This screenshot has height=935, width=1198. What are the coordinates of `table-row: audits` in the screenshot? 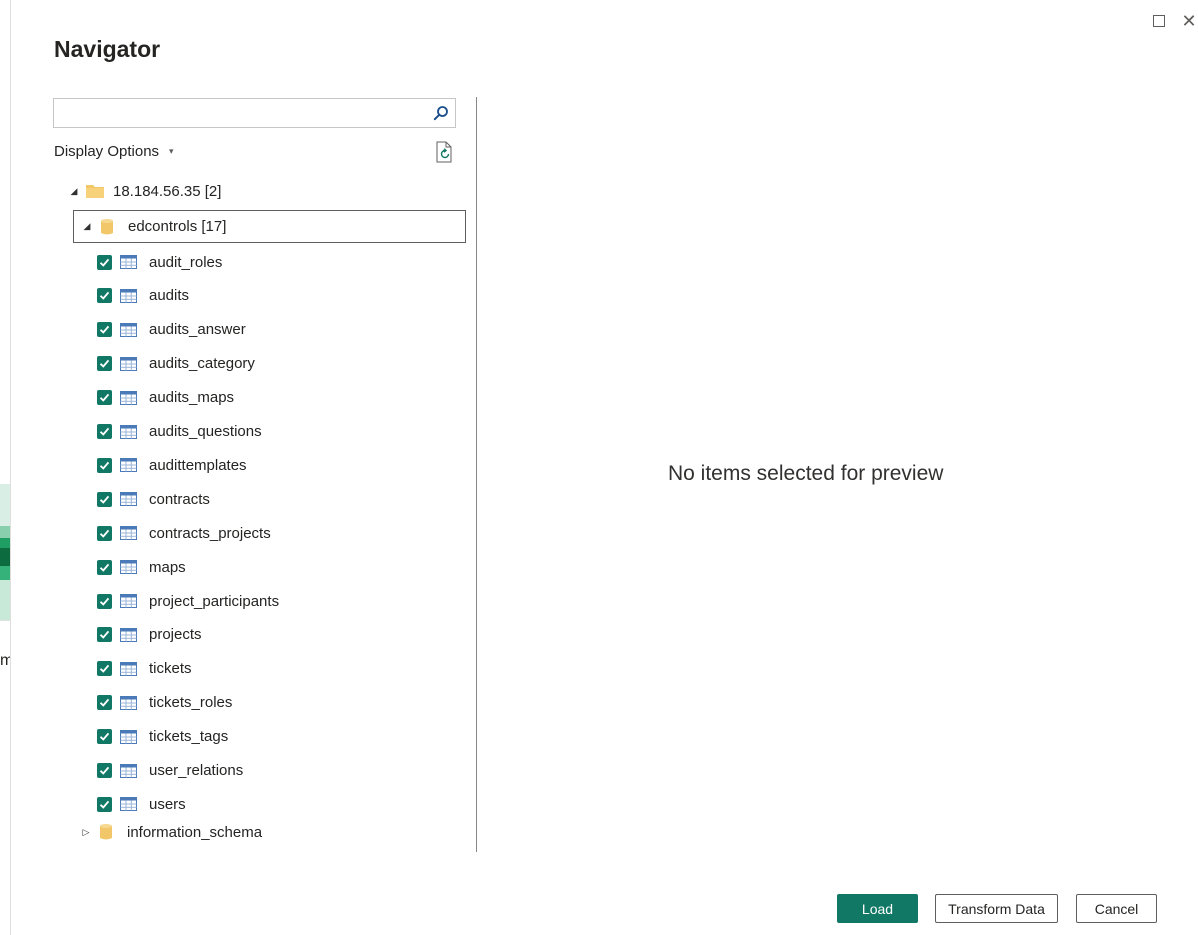 It's located at (143, 296).